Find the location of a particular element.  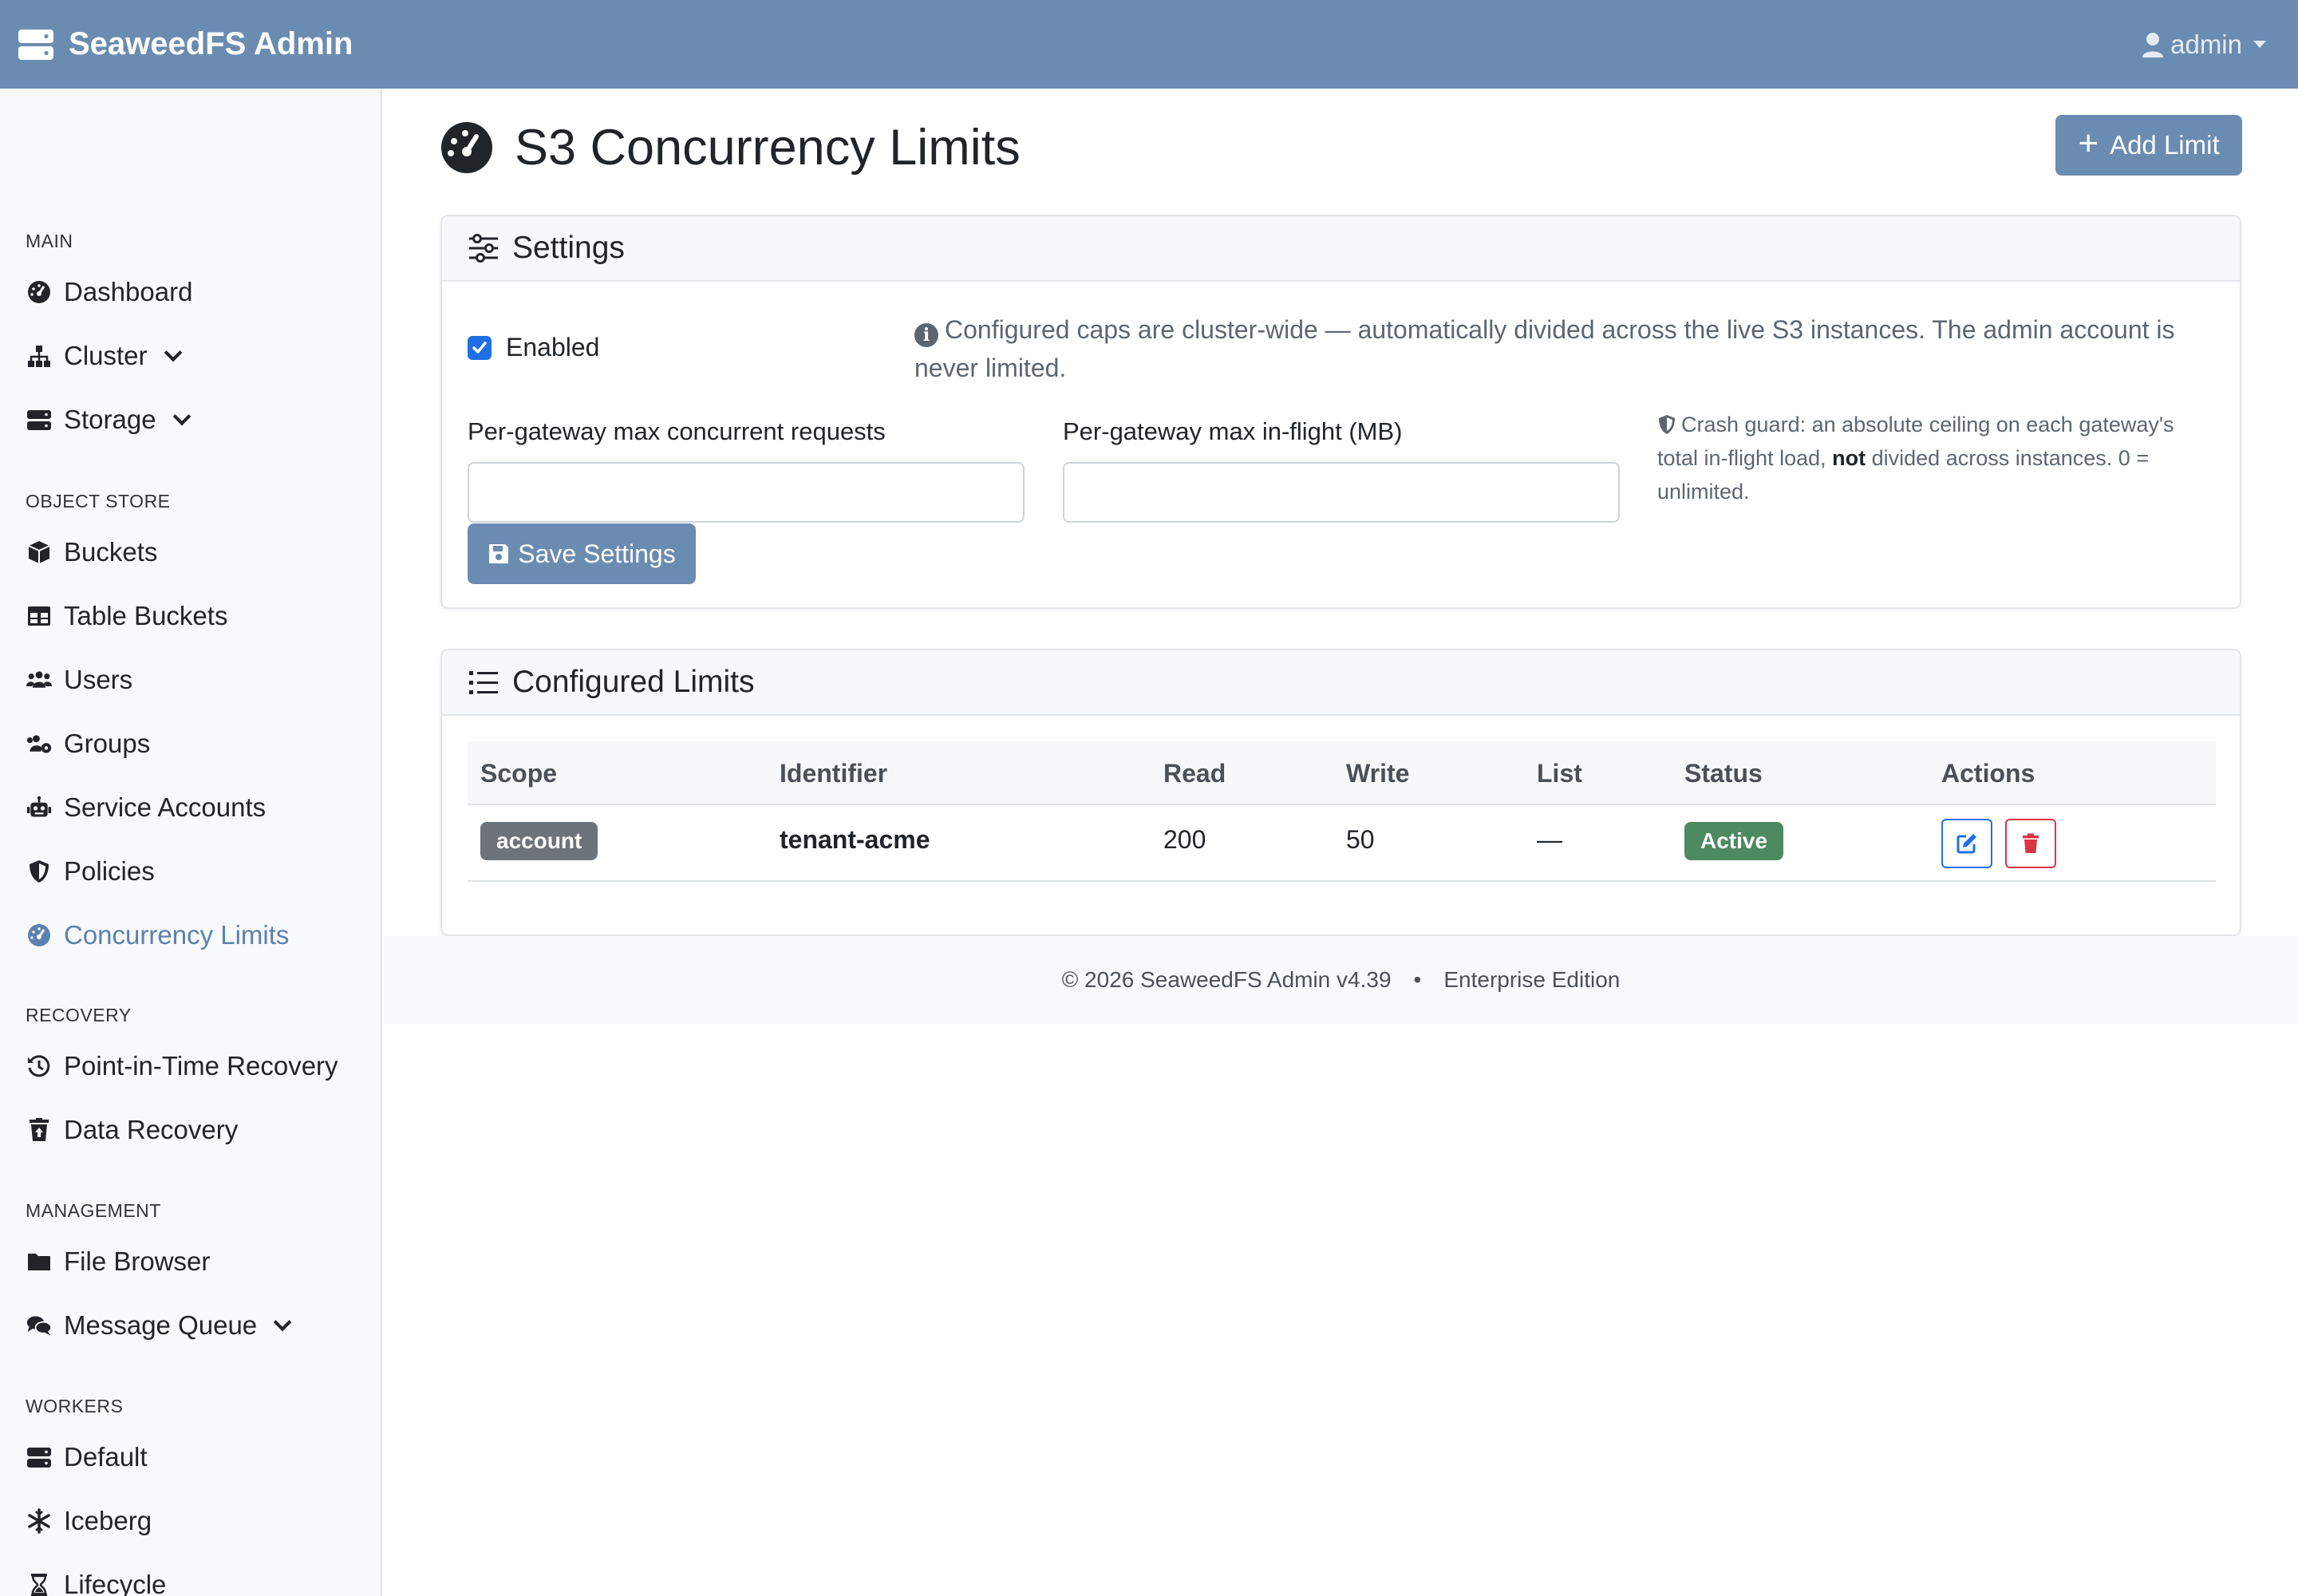

edit-button is located at coordinates (1966, 843).